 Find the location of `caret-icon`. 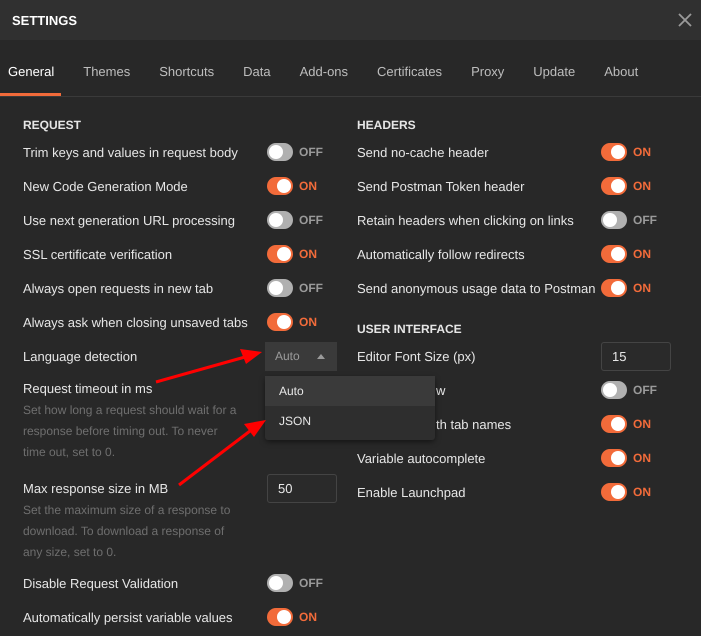

caret-icon is located at coordinates (321, 356).